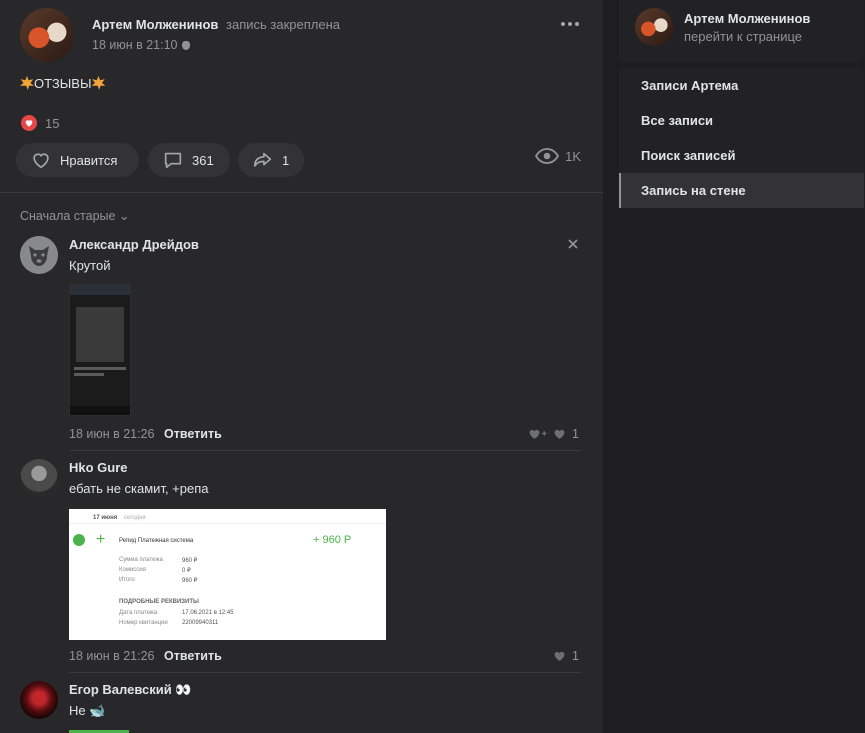 This screenshot has height=733, width=865. I want to click on post-author-line: Артем Молженинов запись закреплена, so click(216, 24).